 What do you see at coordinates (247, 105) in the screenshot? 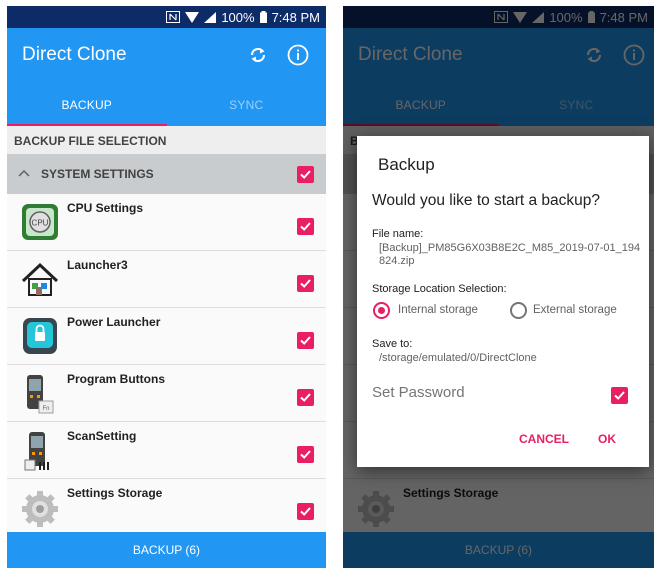
I see `tab-sync: SYNC` at bounding box center [247, 105].